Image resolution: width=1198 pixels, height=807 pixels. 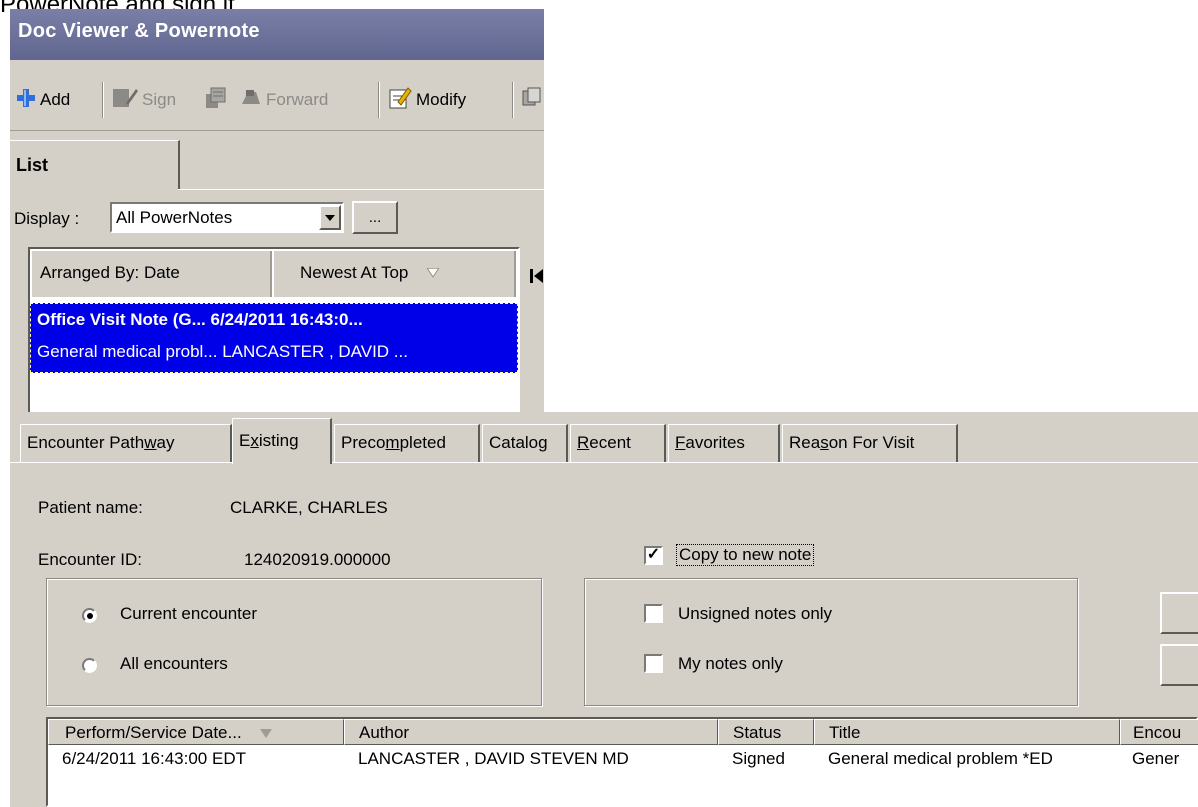 I want to click on column-header-encounter: Encou, so click(x=1159, y=732).